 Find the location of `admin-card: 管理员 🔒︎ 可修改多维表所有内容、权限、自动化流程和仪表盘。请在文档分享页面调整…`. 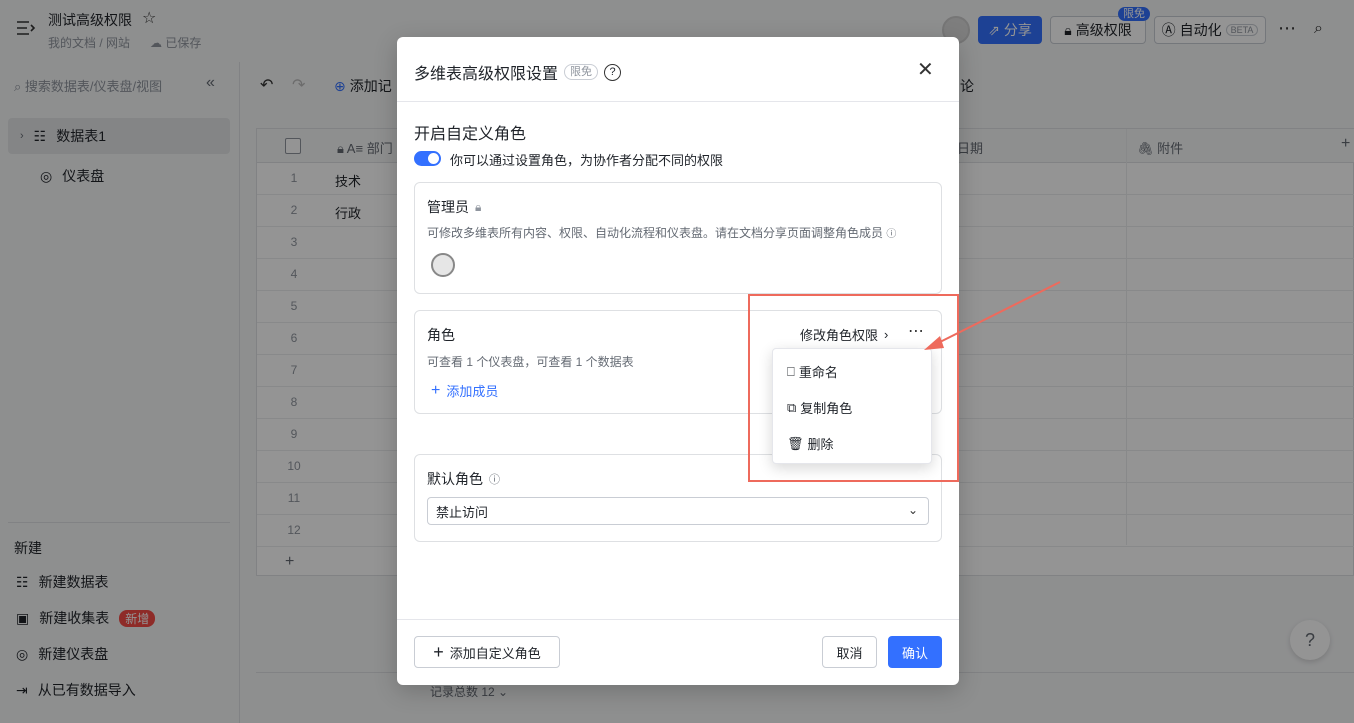

admin-card: 管理员 🔒︎ 可修改多维表所有内容、权限、自动化流程和仪表盘。请在文档分享页面调整… is located at coordinates (678, 238).